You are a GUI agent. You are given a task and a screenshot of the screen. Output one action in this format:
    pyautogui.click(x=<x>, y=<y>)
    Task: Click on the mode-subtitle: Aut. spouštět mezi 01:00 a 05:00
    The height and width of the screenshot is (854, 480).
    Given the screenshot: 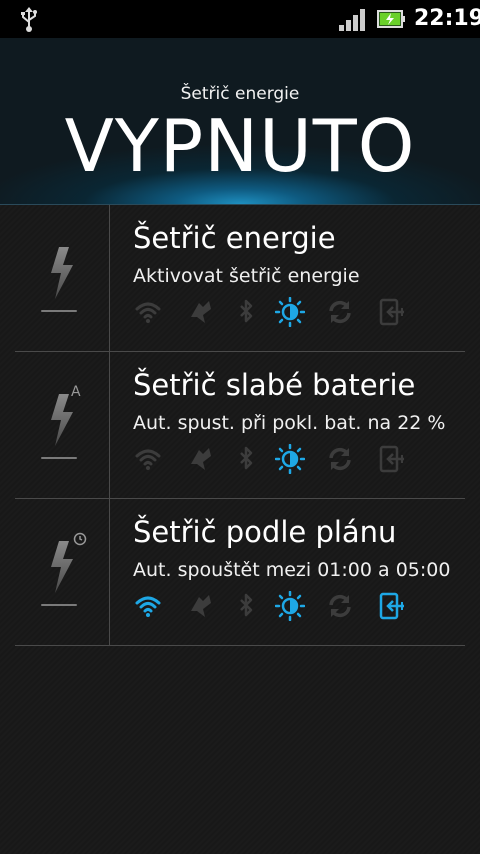 What is the action you would take?
    pyautogui.click(x=292, y=570)
    